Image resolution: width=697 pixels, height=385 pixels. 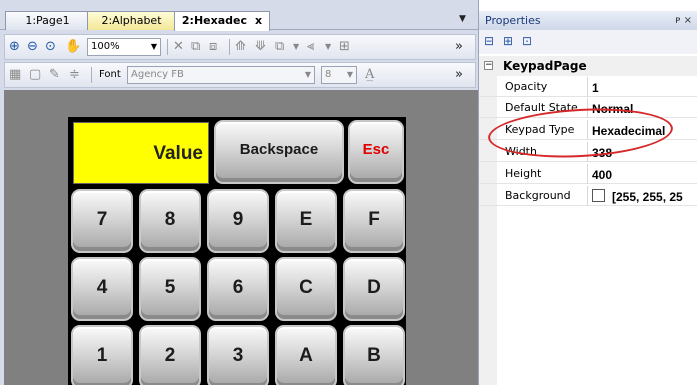 What do you see at coordinates (513, 20) in the screenshot?
I see `properties-title: Properties` at bounding box center [513, 20].